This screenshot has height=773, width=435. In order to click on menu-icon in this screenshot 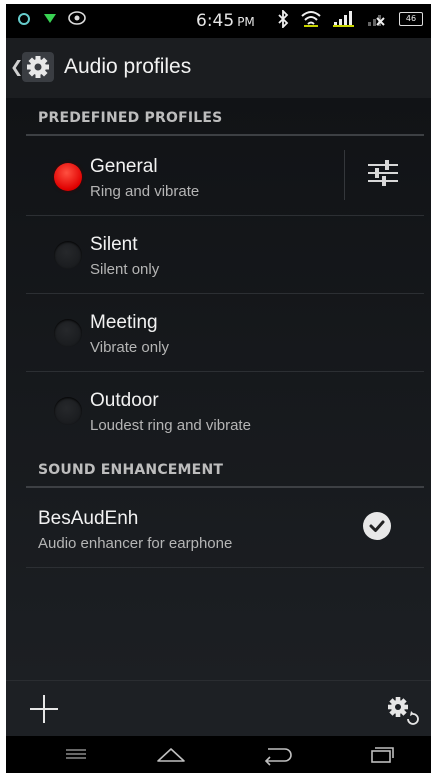, I will do `click(76, 754)`.